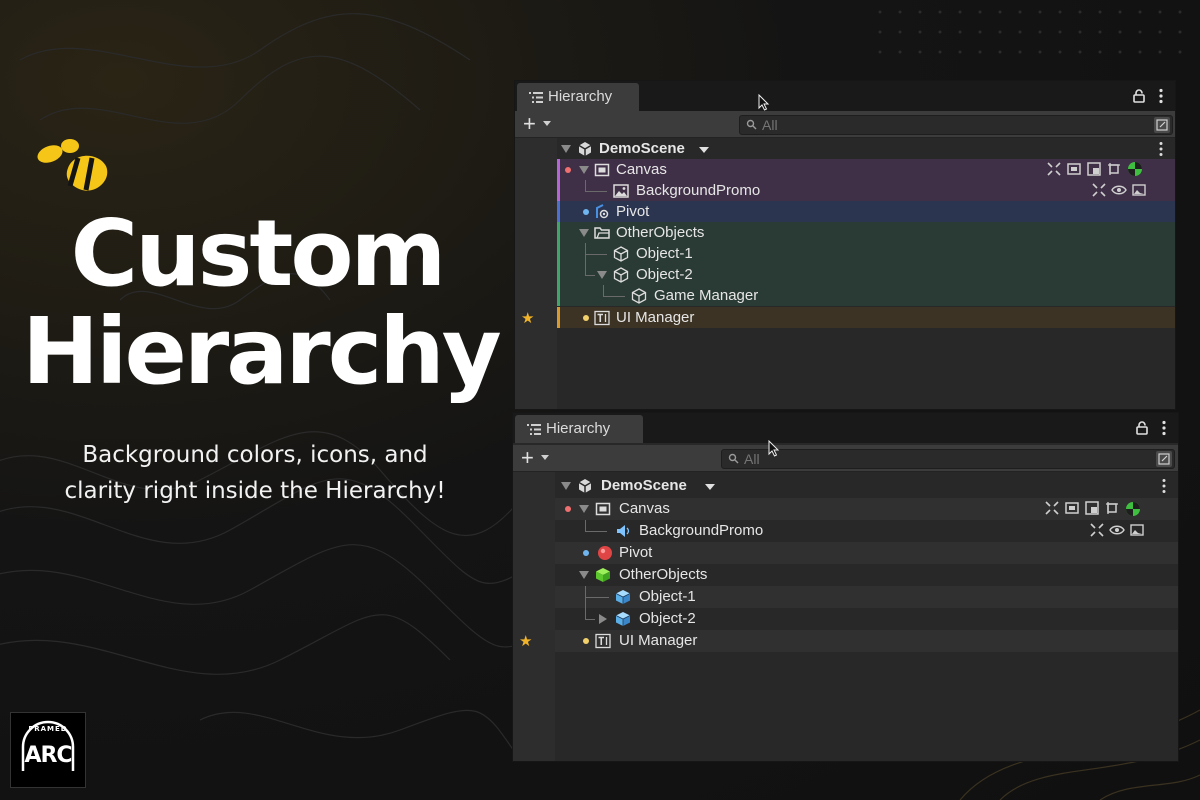  I want to click on image-icon, so click(621, 191).